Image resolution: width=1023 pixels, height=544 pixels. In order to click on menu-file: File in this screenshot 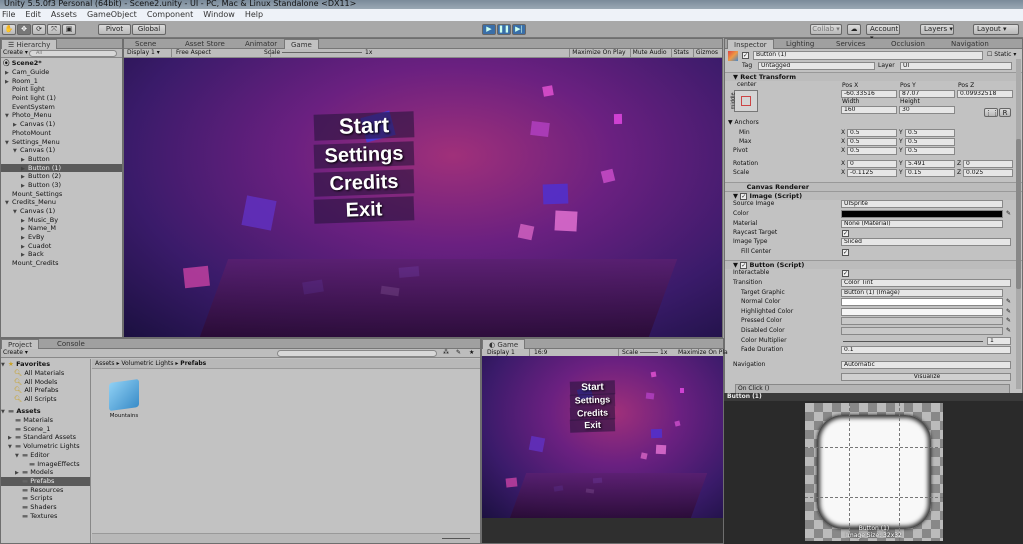, I will do `click(8, 15)`.